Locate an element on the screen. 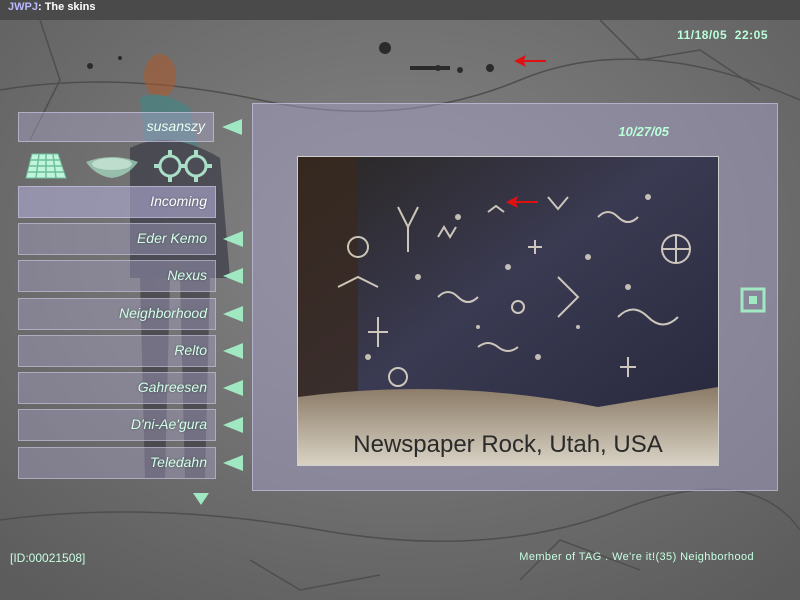 The height and width of the screenshot is (600, 800). age-item-label: Relto is located at coordinates (190, 350).